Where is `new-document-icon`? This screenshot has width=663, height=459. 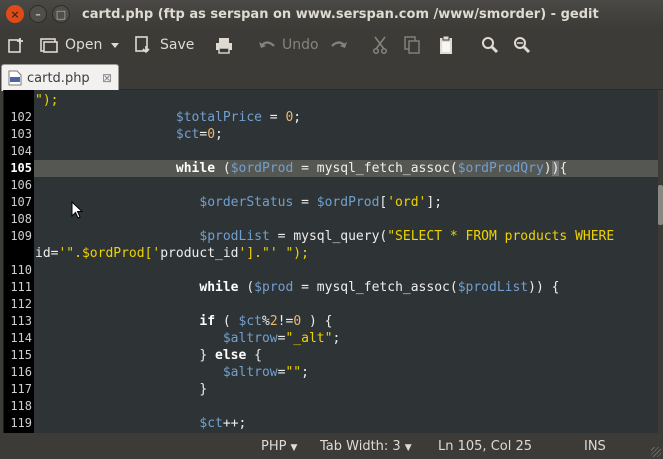
new-document-icon is located at coordinates (15, 45).